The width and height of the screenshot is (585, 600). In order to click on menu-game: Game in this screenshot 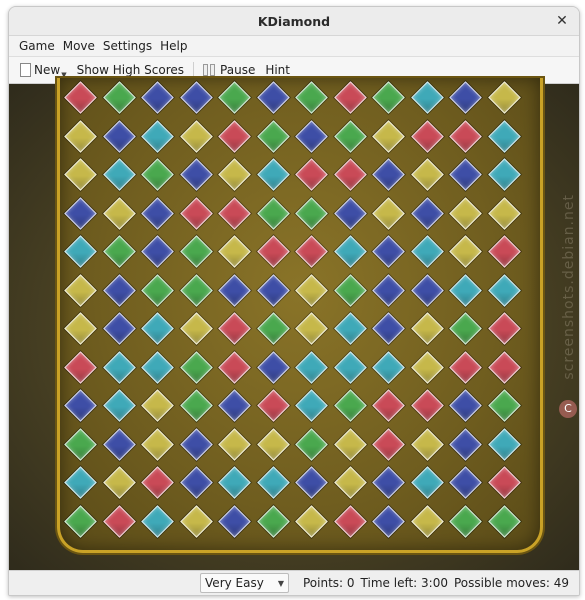, I will do `click(37, 46)`.